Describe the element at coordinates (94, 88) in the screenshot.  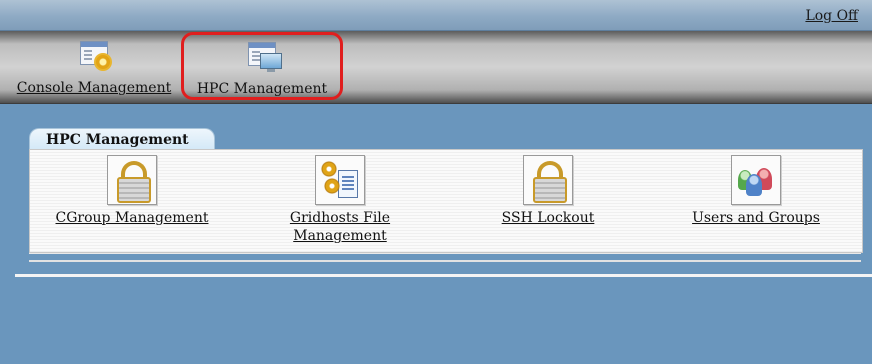
I see `app-tab-label: Console Management` at that location.